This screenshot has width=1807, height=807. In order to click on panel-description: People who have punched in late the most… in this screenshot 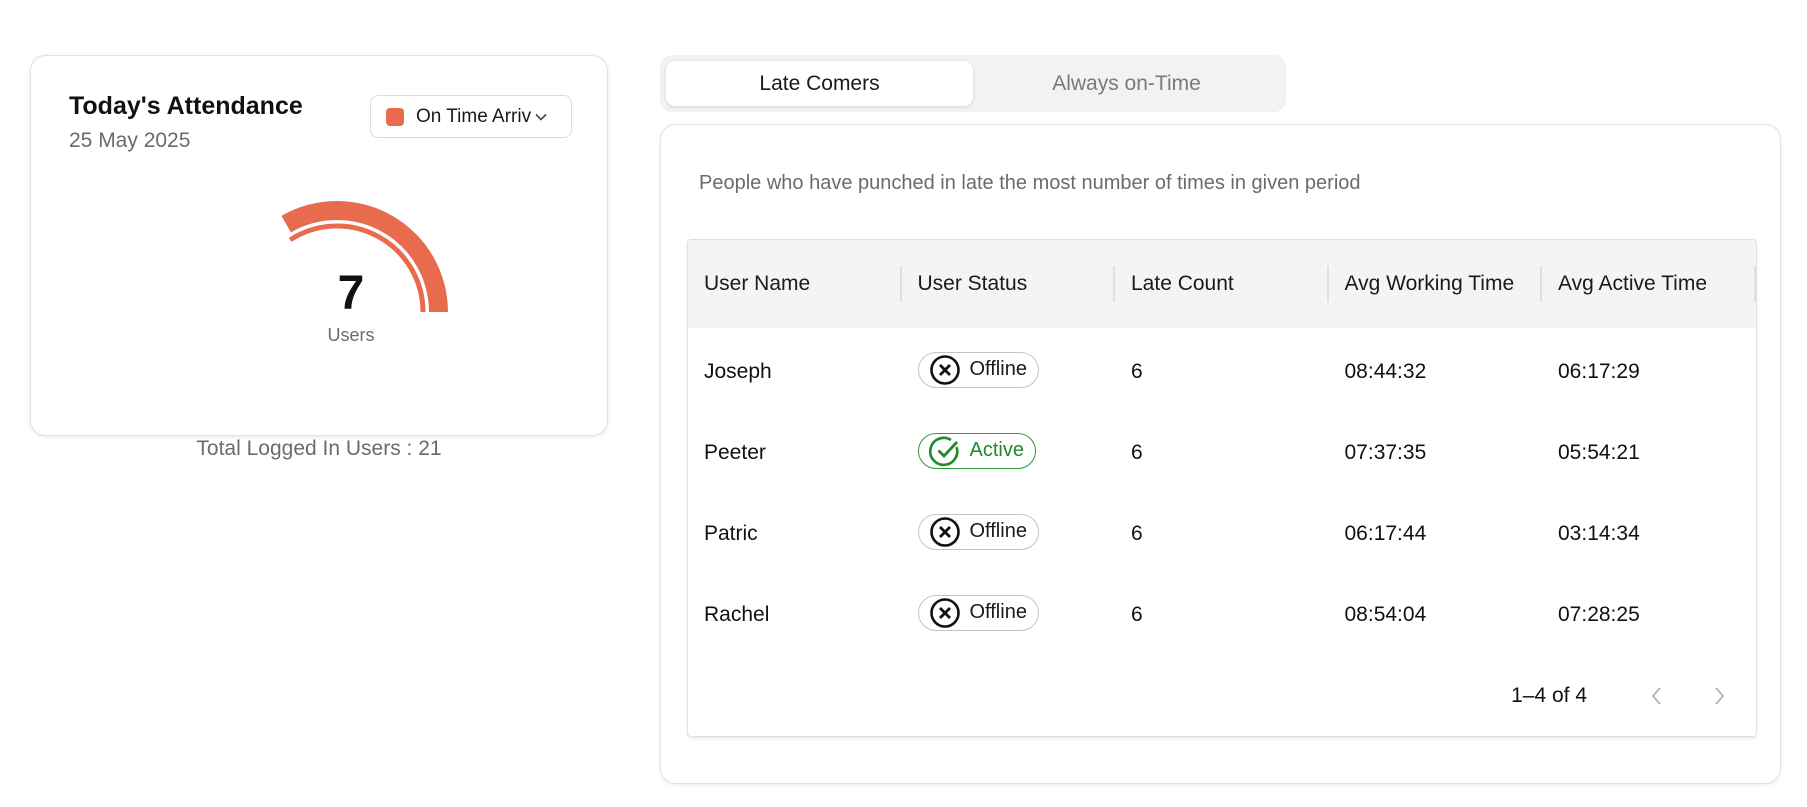, I will do `click(1030, 183)`.